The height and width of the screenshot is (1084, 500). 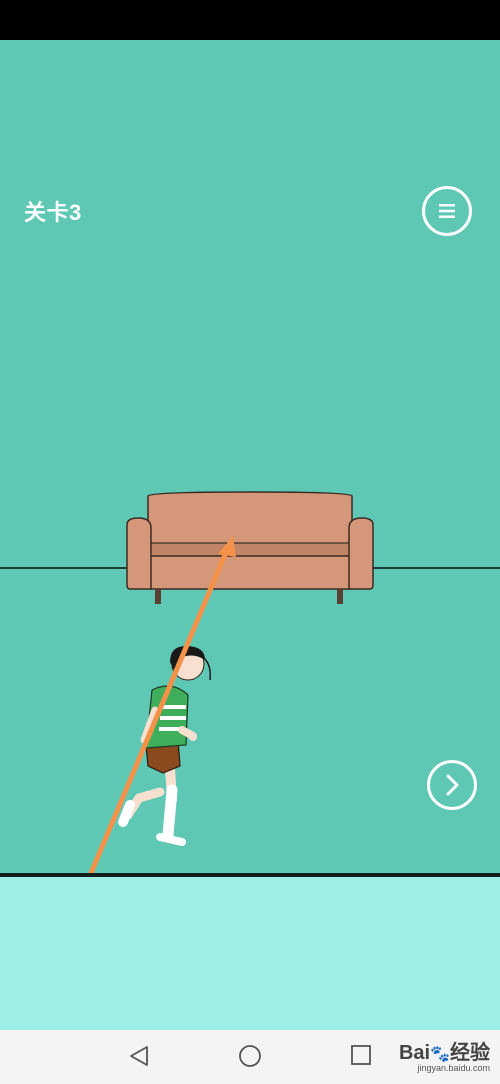 What do you see at coordinates (250, 547) in the screenshot?
I see `sofa` at bounding box center [250, 547].